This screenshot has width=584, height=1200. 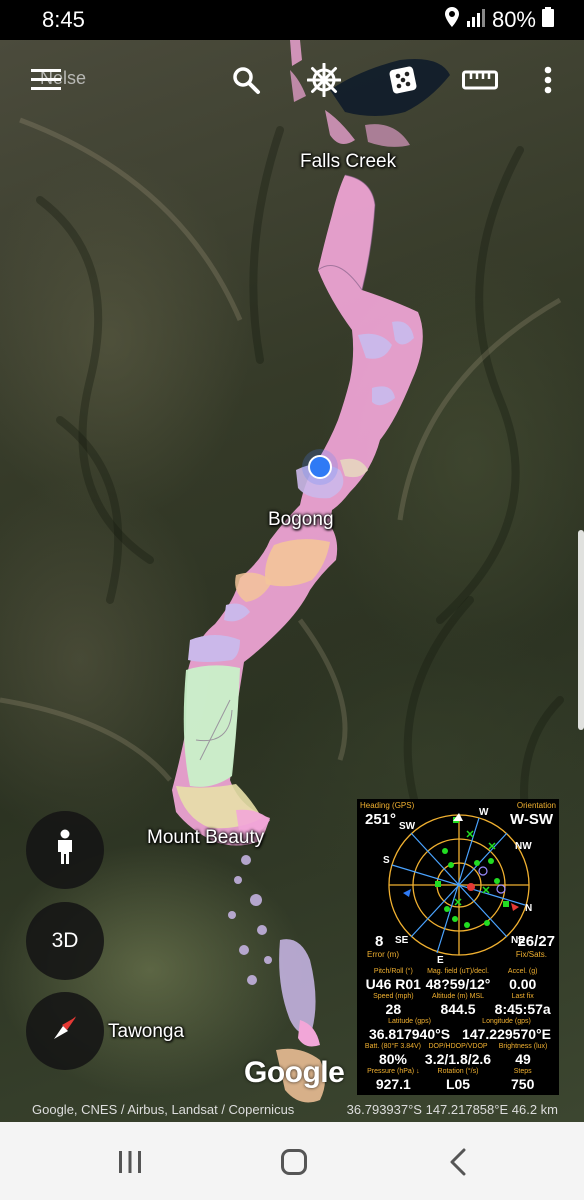 I want to click on my-location-marker, so click(x=320, y=467).